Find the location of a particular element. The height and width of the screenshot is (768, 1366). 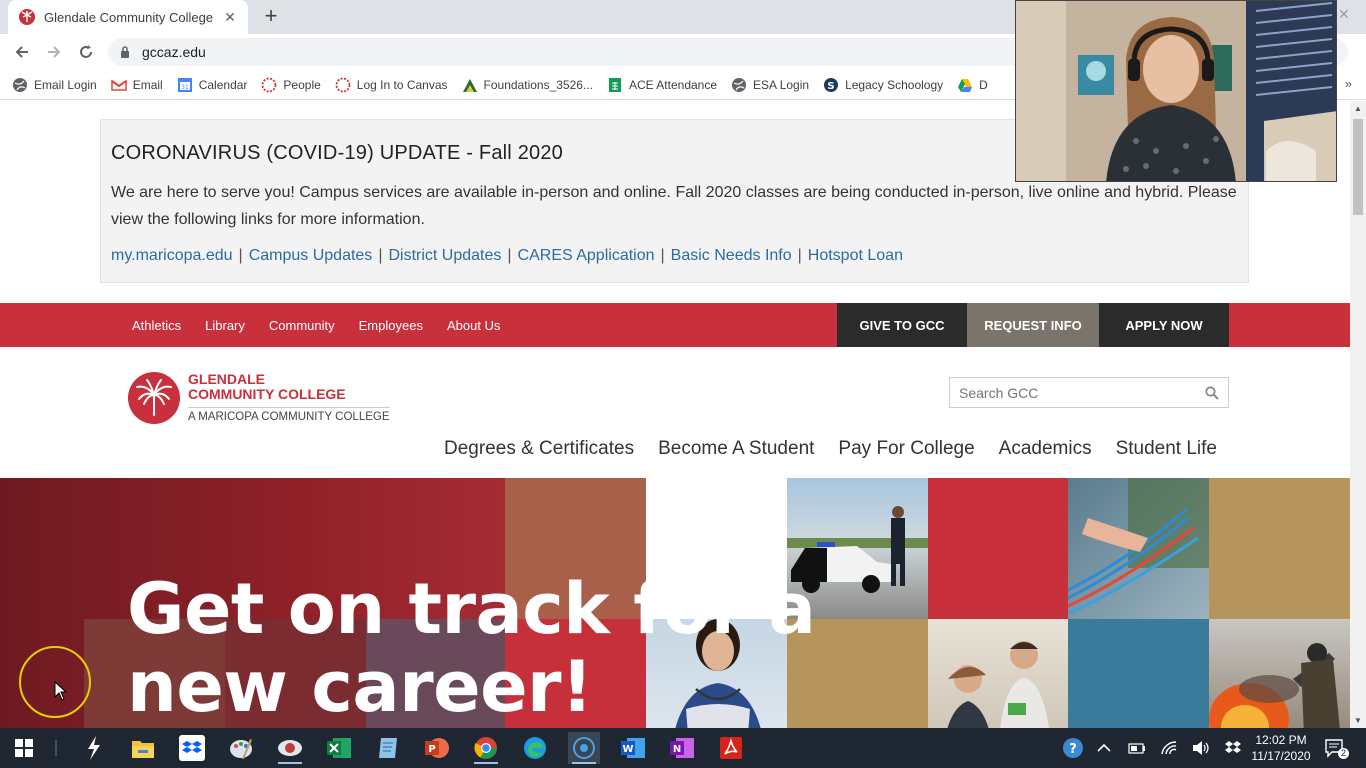

acrobat-icon is located at coordinates (731, 748).